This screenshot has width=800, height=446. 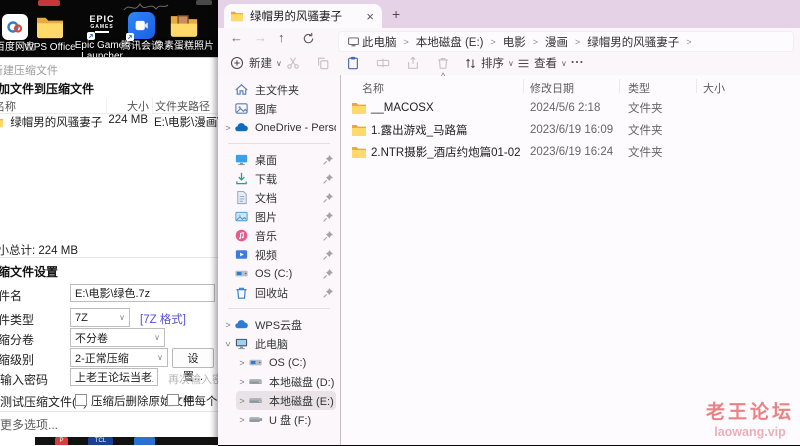 I want to click on sidebar-item: >本地磁盘 (D:), so click(x=286, y=381).